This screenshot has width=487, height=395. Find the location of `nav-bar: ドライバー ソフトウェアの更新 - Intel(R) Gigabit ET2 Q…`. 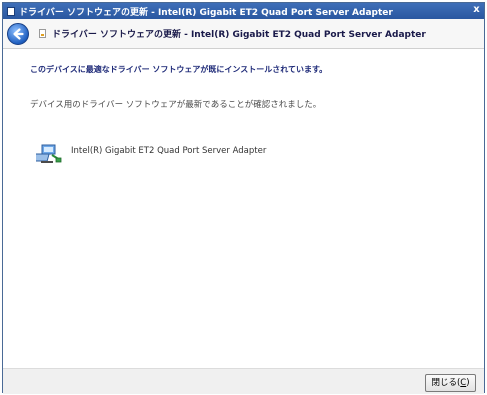

nav-bar: ドライバー ソフトウェアの更新 - Intel(R) Gigabit ET2 Q… is located at coordinates (243, 34).